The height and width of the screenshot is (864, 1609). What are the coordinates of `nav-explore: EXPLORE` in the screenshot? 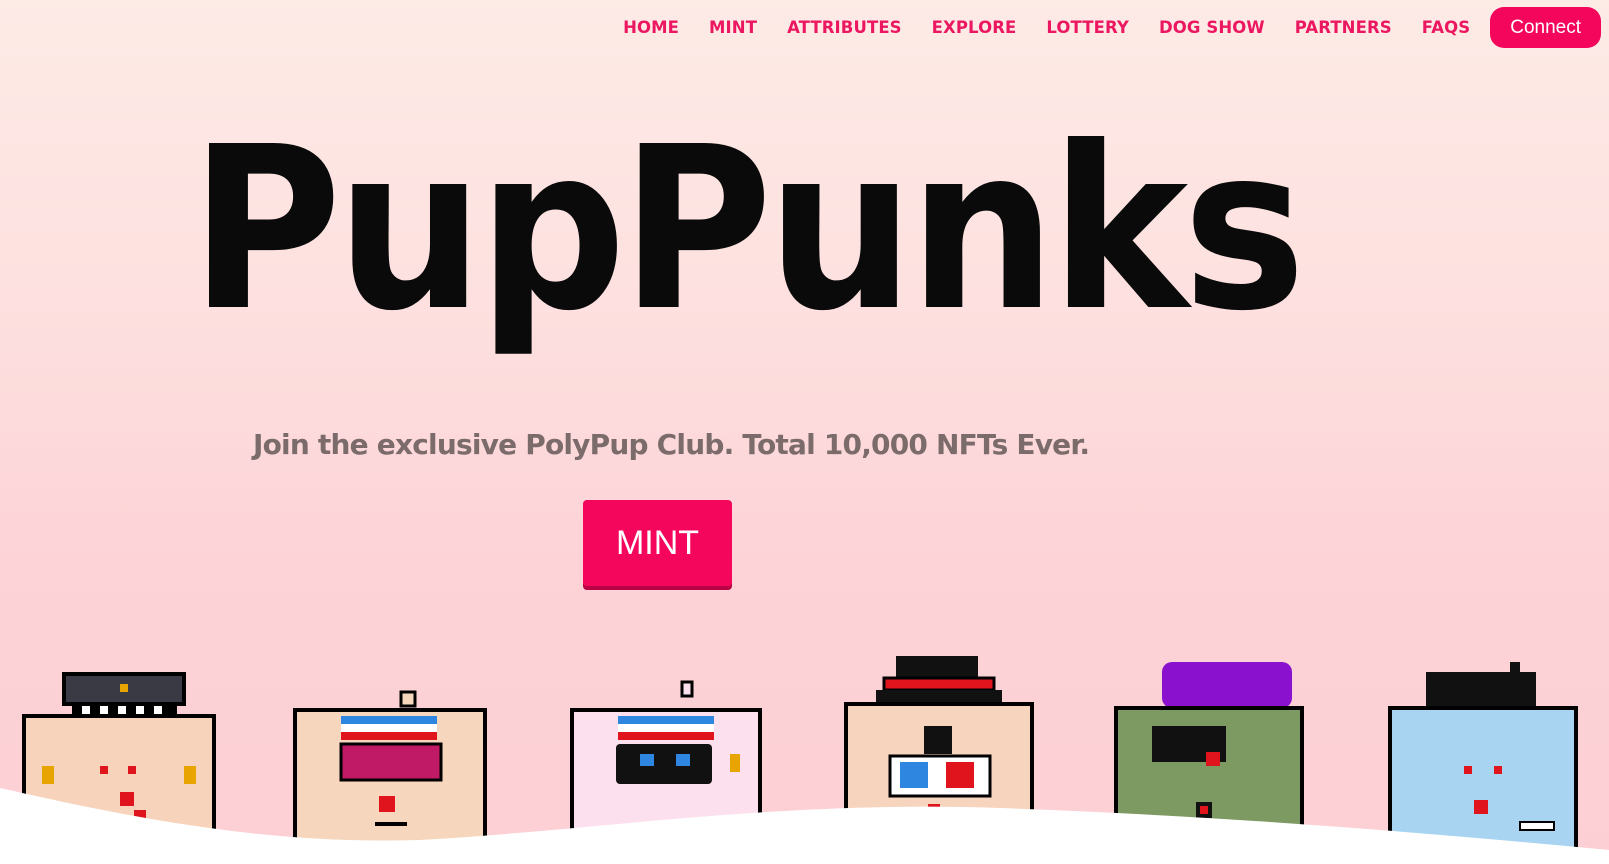 It's located at (974, 27).